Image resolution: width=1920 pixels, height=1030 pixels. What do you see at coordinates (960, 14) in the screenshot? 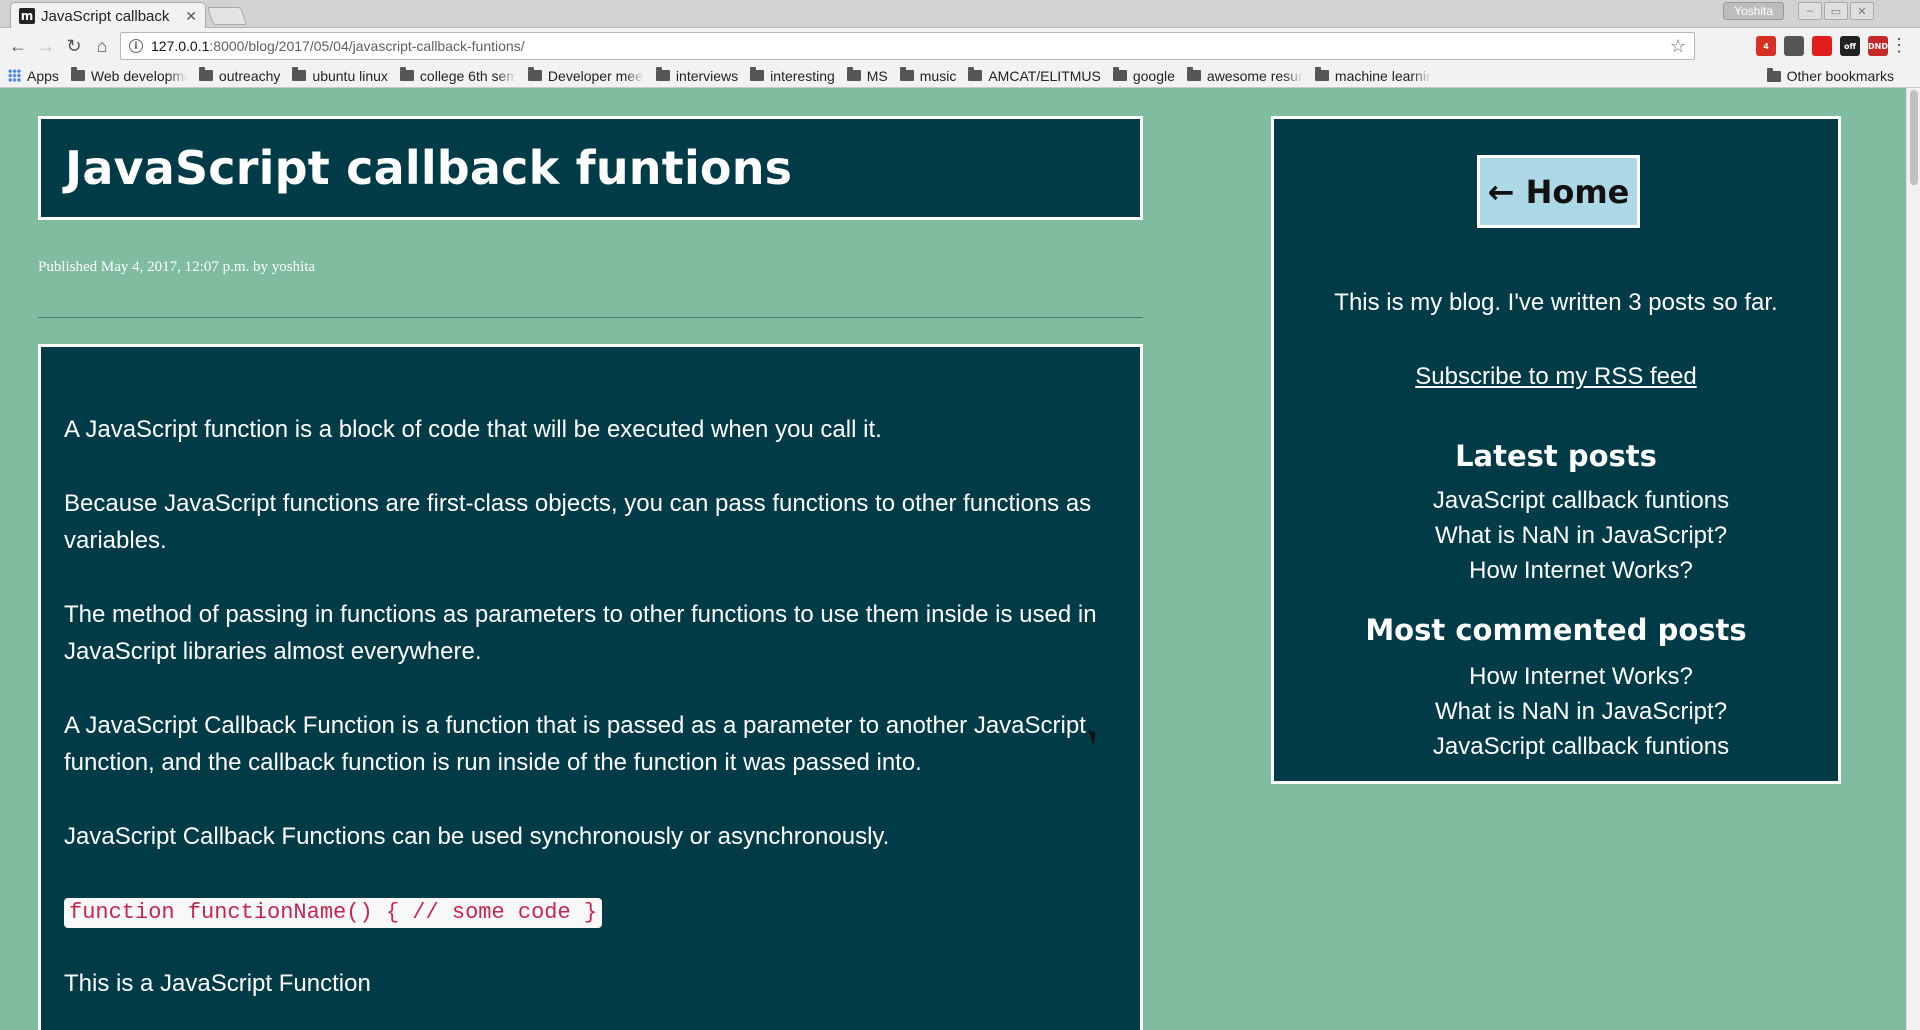
I see `tab-strip: m JavaScript callback ✕ Yoshita – ▭ ✕` at bounding box center [960, 14].